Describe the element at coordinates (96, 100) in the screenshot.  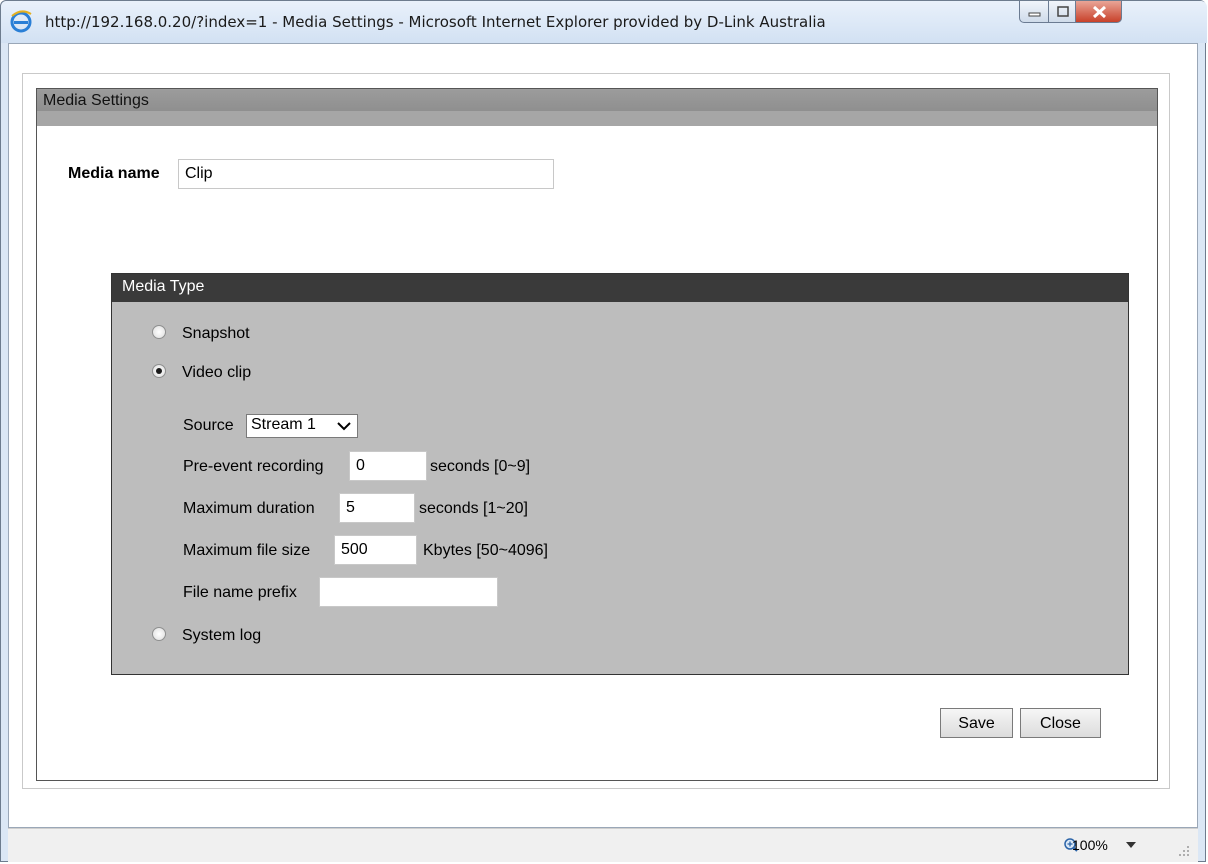
I see `panel-title: Media Settings` at that location.